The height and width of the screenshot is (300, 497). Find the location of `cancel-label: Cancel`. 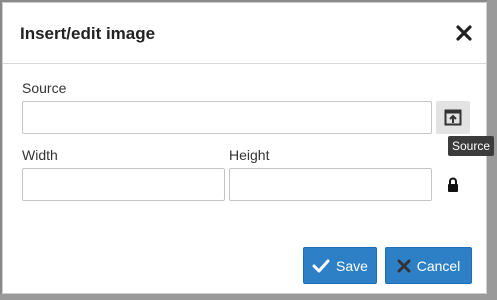

cancel-label: Cancel is located at coordinates (438, 265).